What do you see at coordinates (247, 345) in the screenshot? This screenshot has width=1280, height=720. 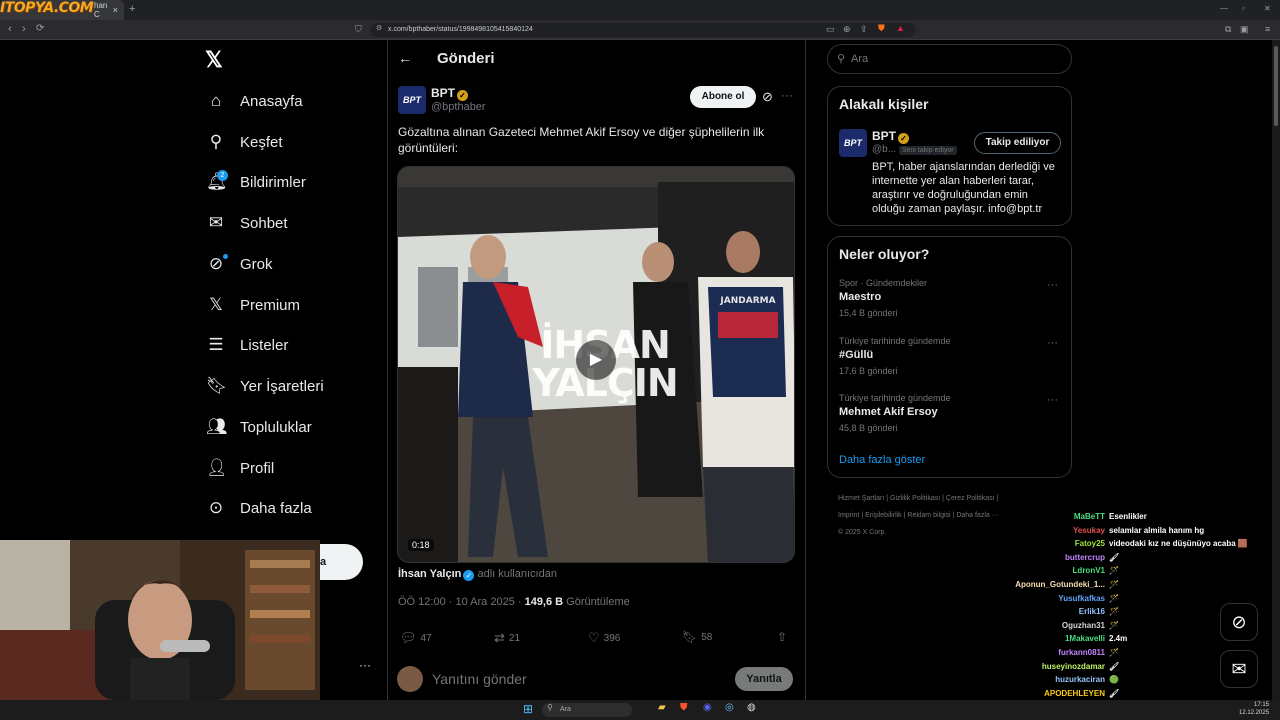 I see `sidebar-item-lists: ☰ Listeler` at bounding box center [247, 345].